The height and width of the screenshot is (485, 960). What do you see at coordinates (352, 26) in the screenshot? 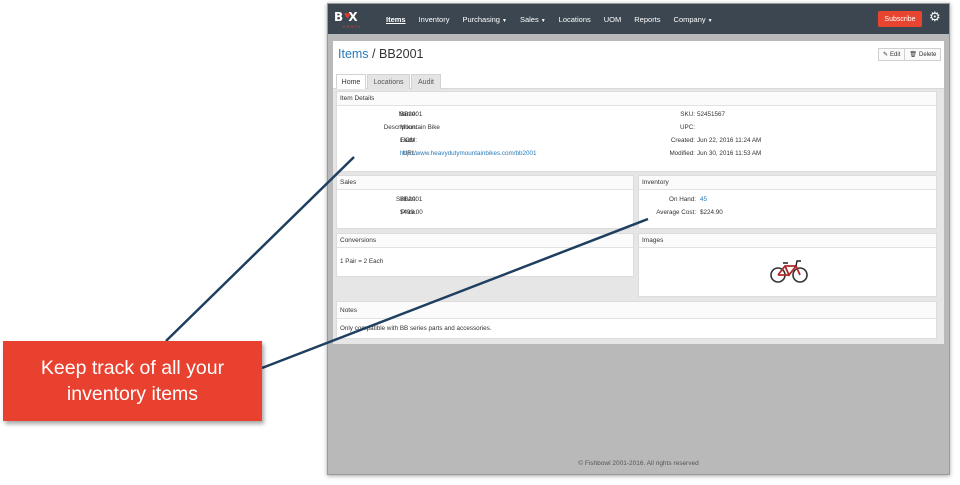
I see `logo-subtext: ERATH` at bounding box center [352, 26].